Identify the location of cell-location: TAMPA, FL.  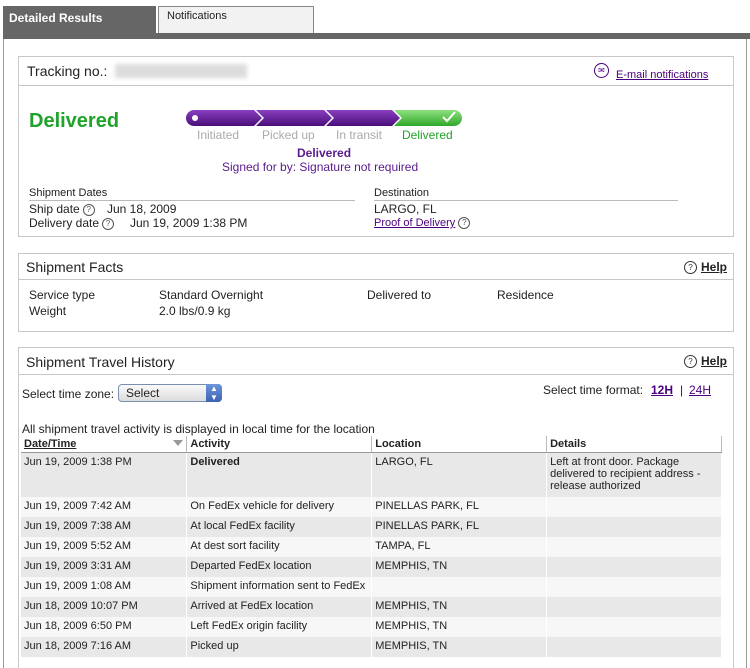
(459, 546).